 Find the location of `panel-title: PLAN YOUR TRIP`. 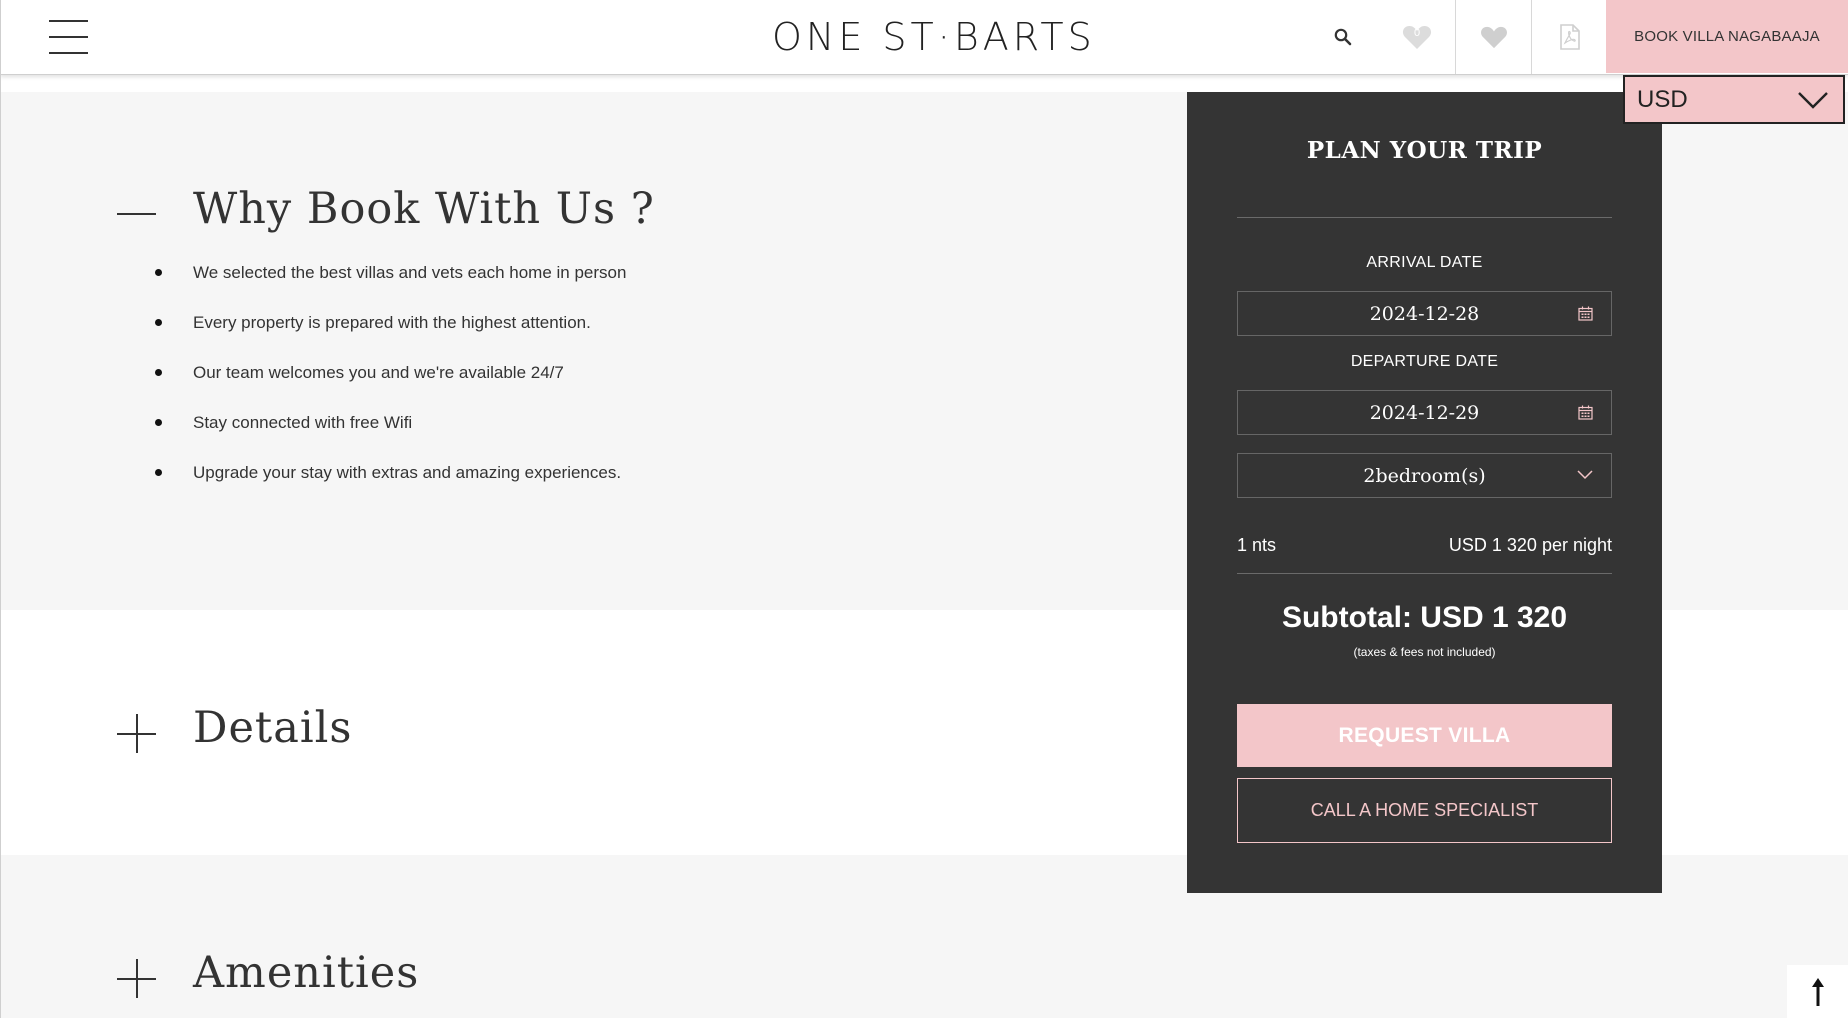

panel-title: PLAN YOUR TRIP is located at coordinates (1424, 150).